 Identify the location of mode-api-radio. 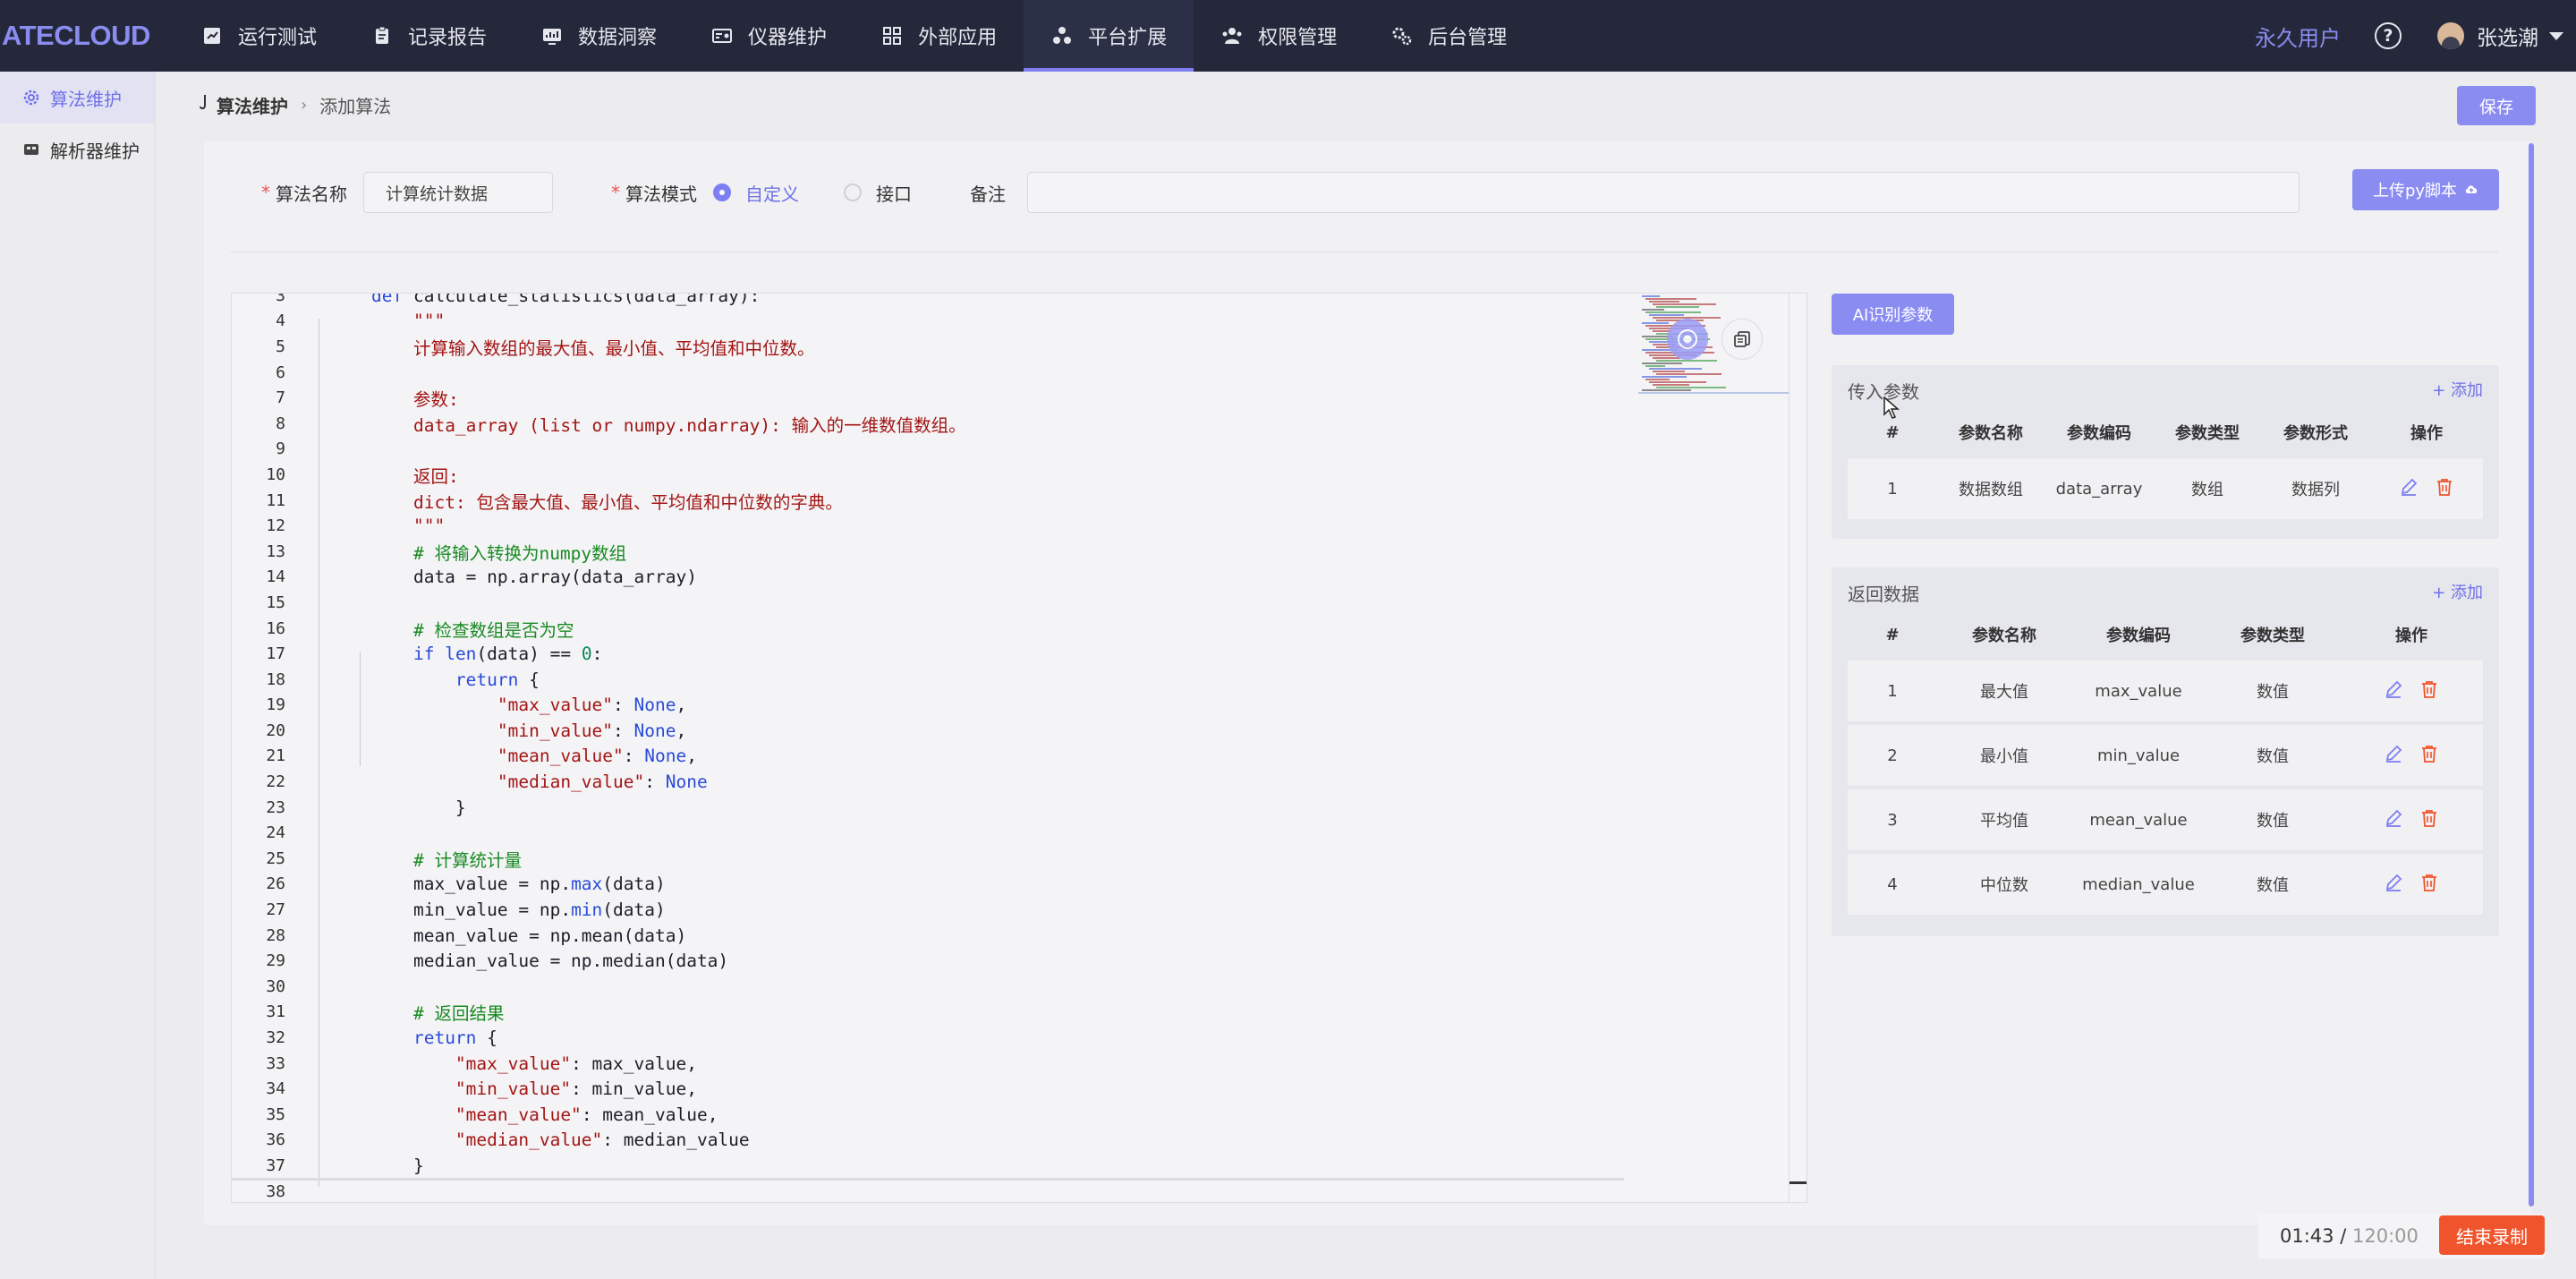
(853, 192).